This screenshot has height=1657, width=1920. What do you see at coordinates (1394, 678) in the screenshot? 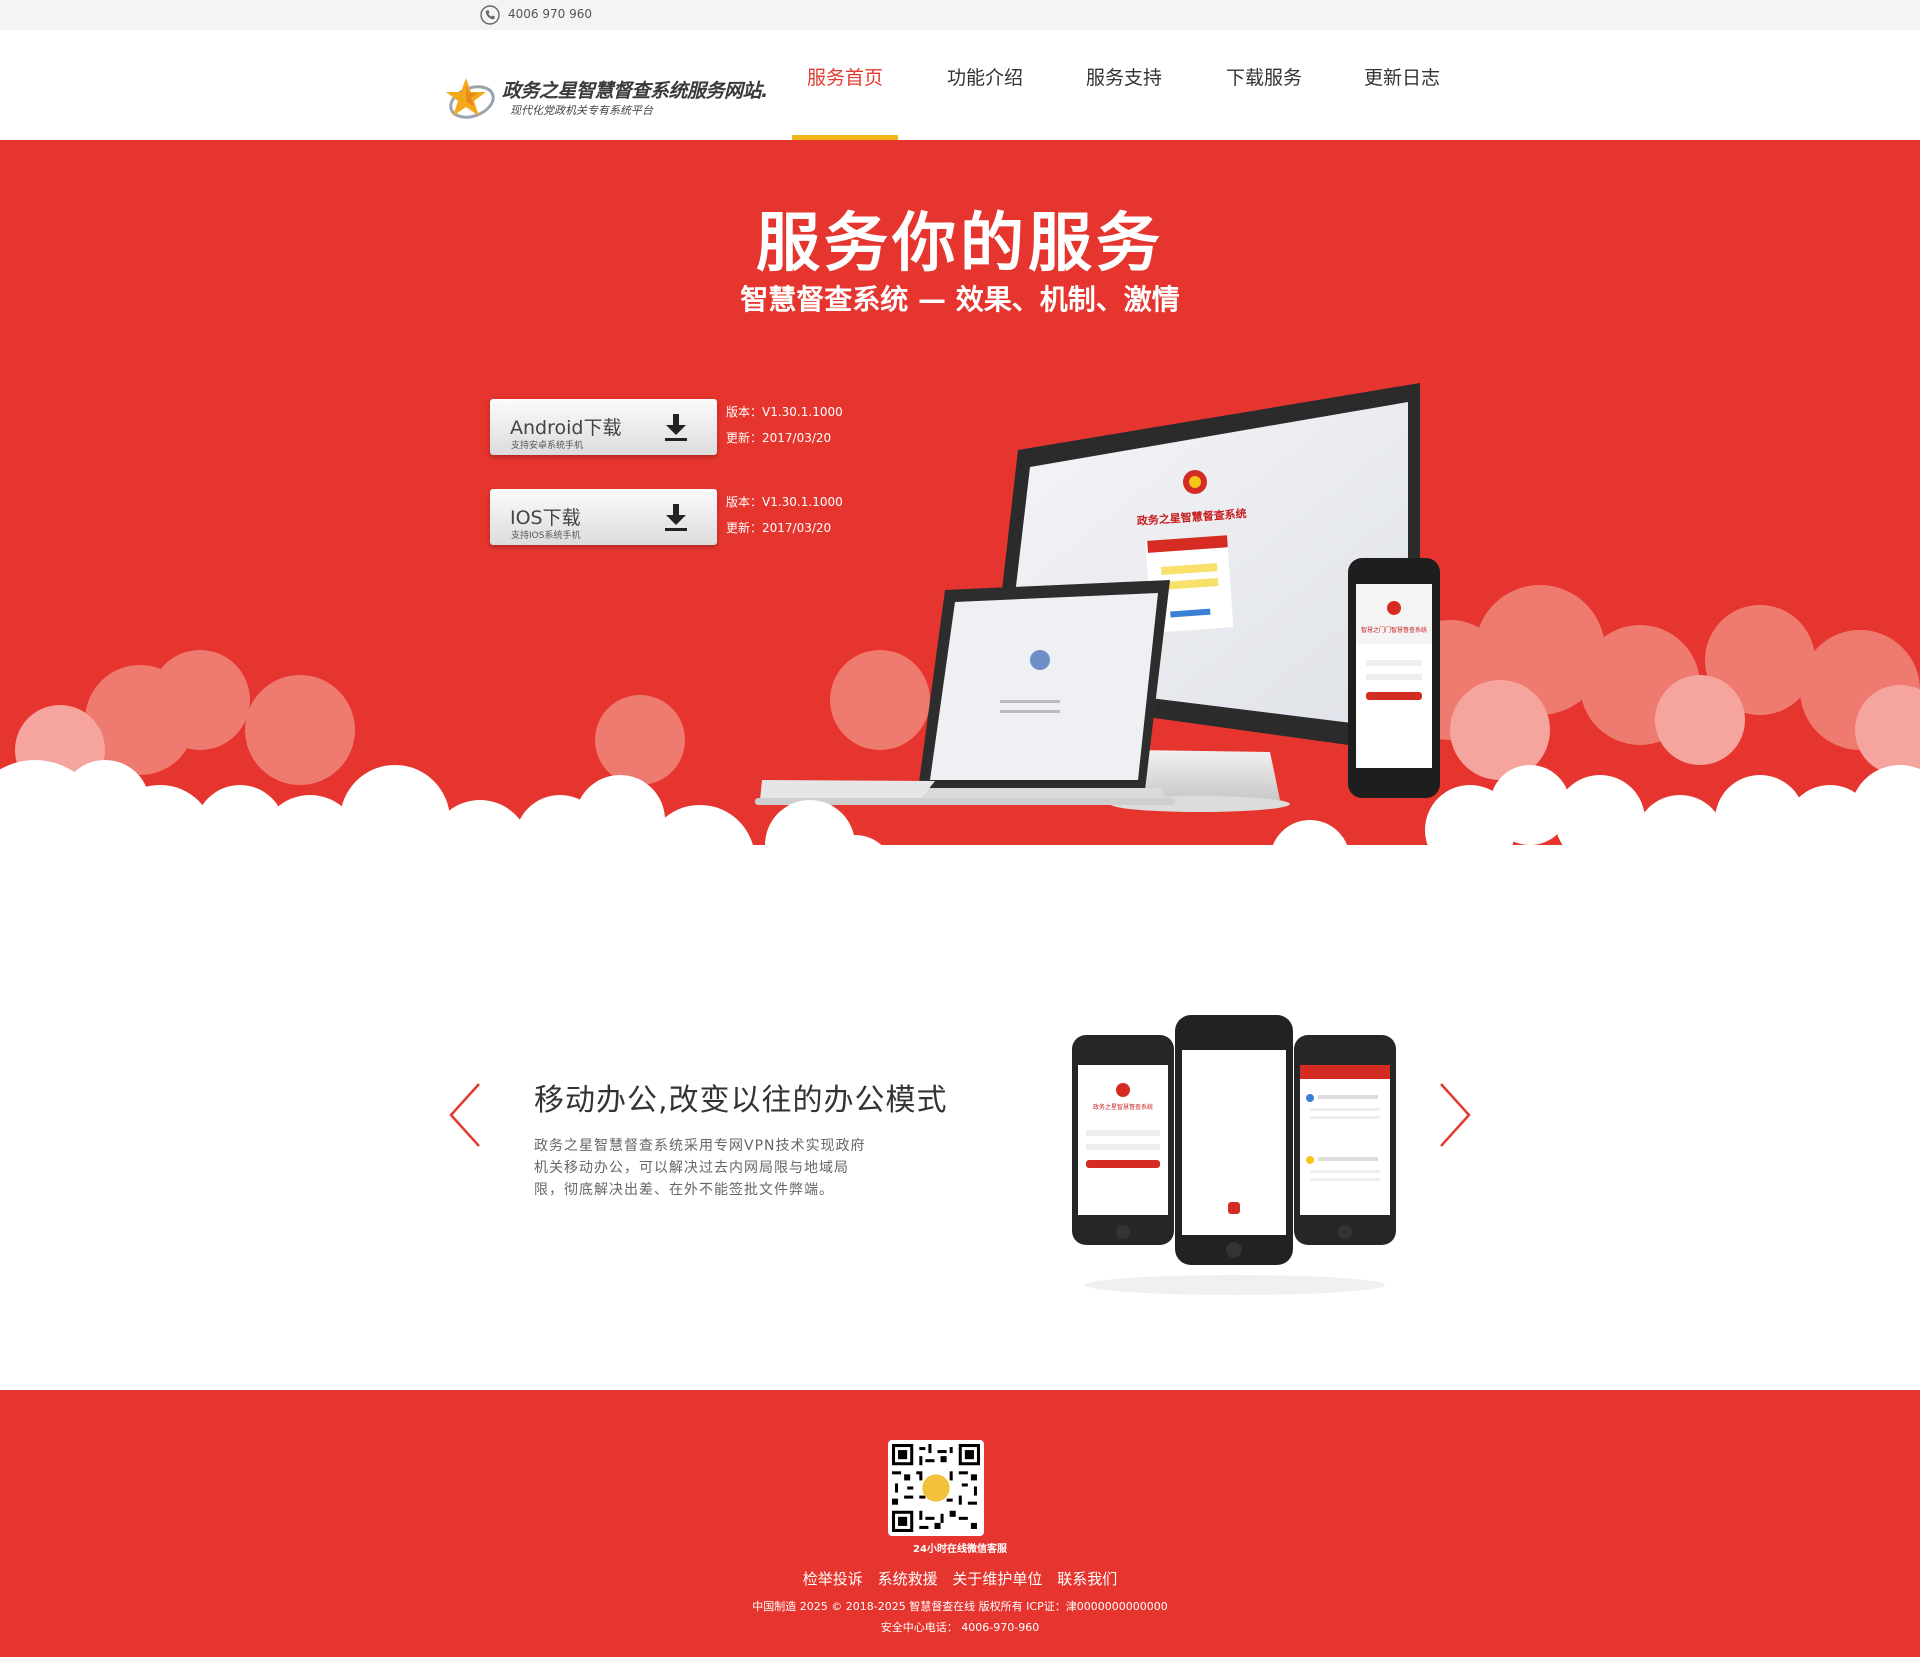
I see `phone-graphic: 智慧之门门智慧督查系统` at bounding box center [1394, 678].